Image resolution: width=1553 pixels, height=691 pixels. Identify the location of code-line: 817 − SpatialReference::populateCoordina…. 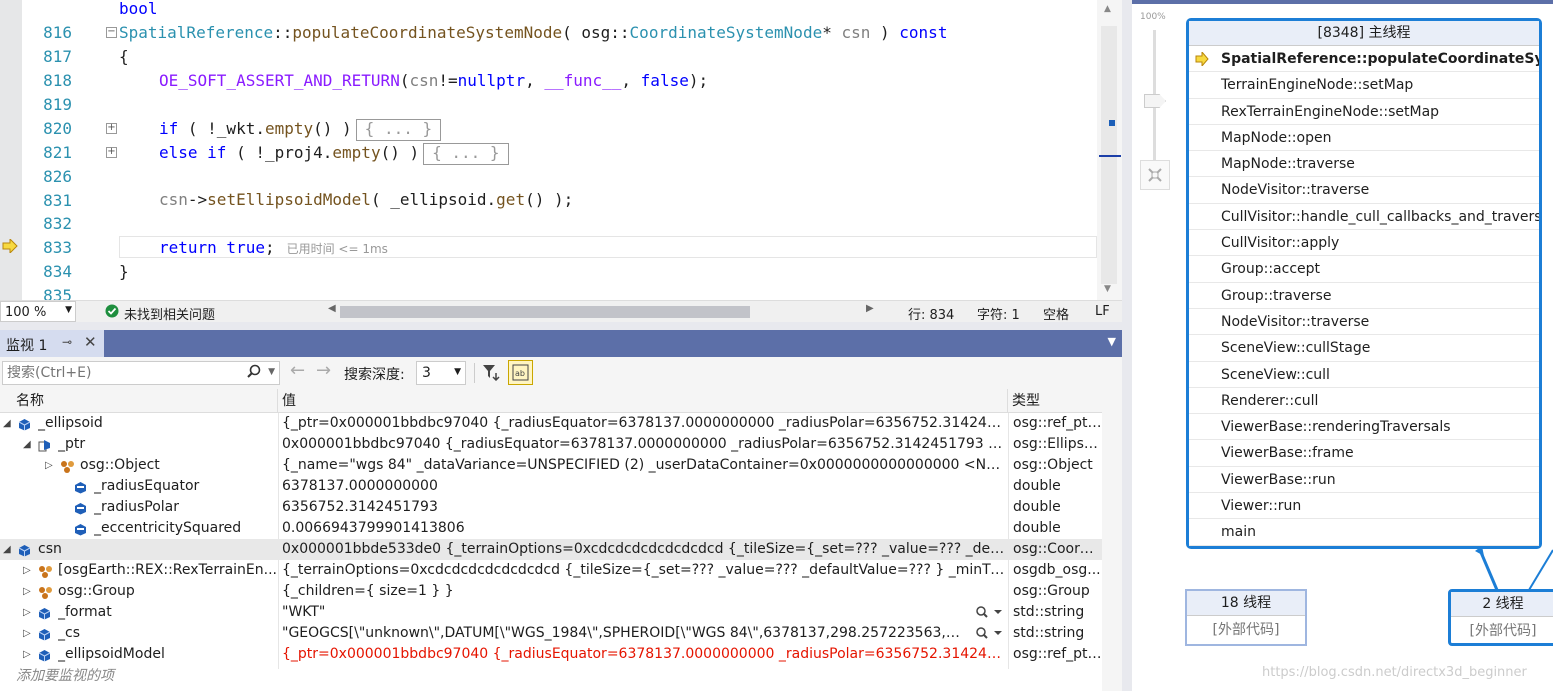
(559, 43).